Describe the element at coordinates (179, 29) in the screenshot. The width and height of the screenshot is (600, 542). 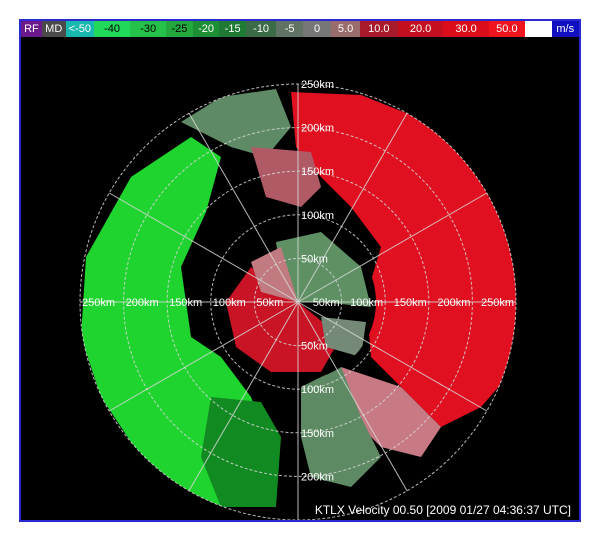
I see `color-scale-segment: -25` at that location.